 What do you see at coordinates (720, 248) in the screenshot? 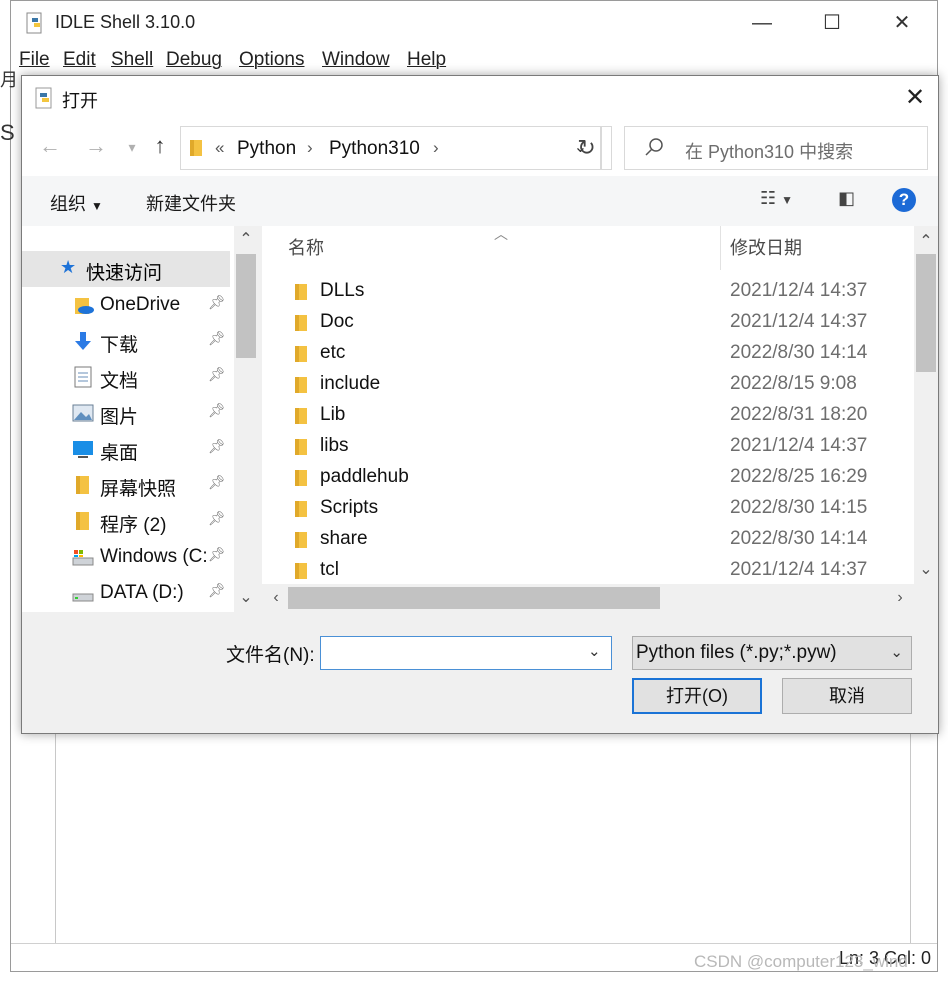
I see `column-divider` at bounding box center [720, 248].